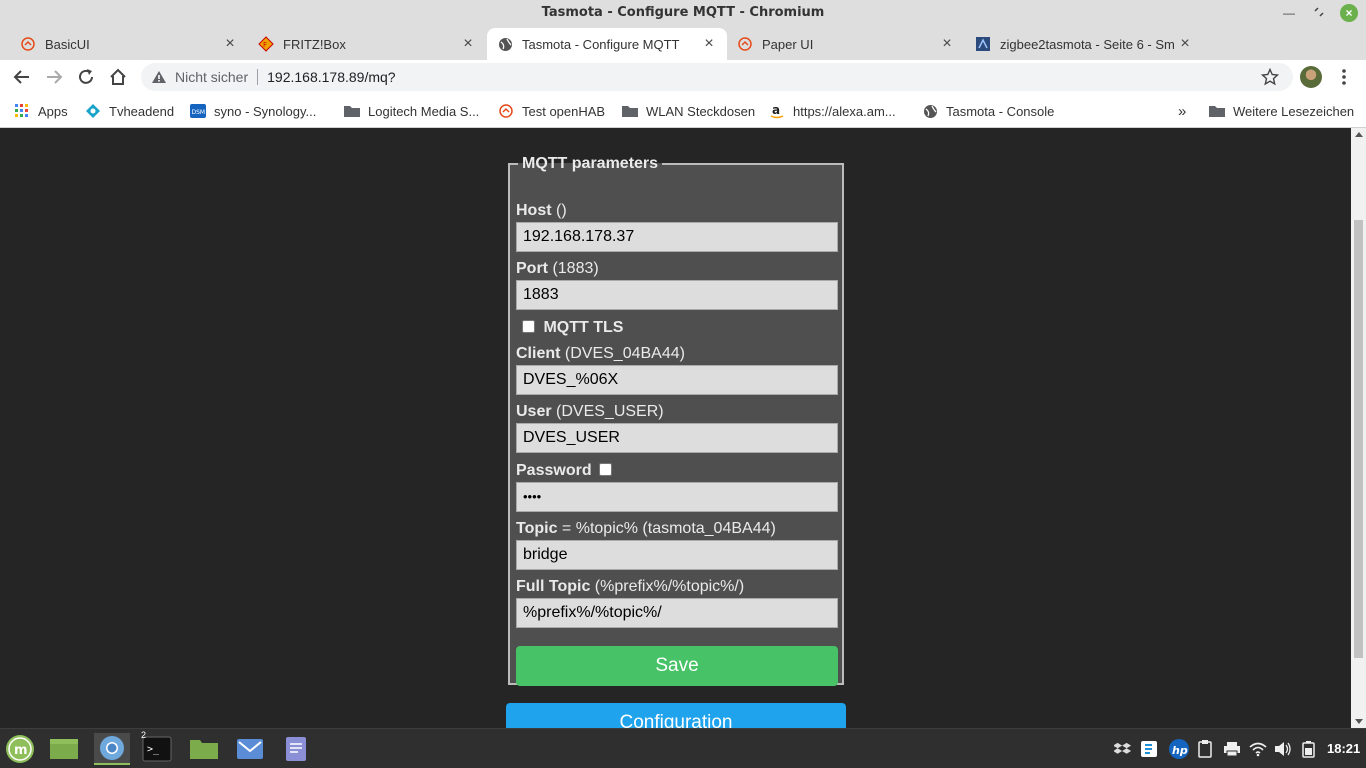 The image size is (1366, 768). I want to click on minimize-icon: —, so click(1289, 13).